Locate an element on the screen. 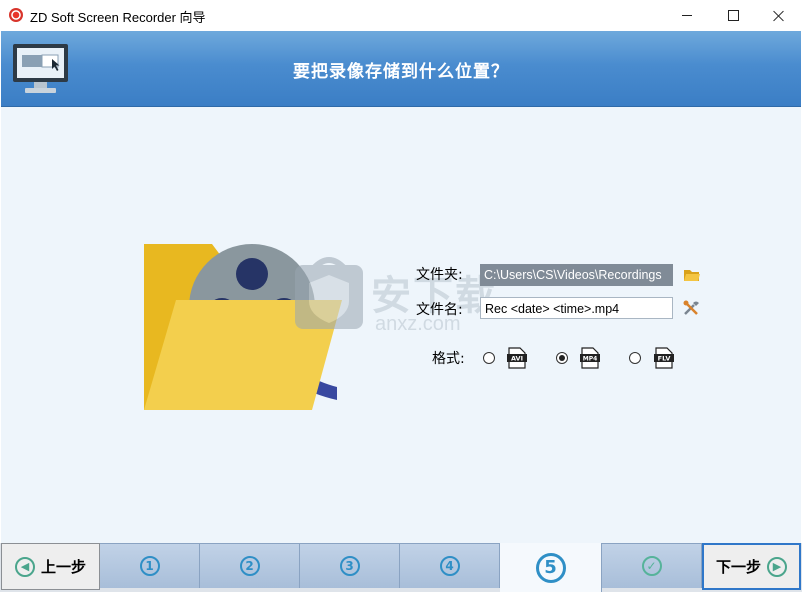 This screenshot has width=802, height=592. step-number: 5 is located at coordinates (550, 567).